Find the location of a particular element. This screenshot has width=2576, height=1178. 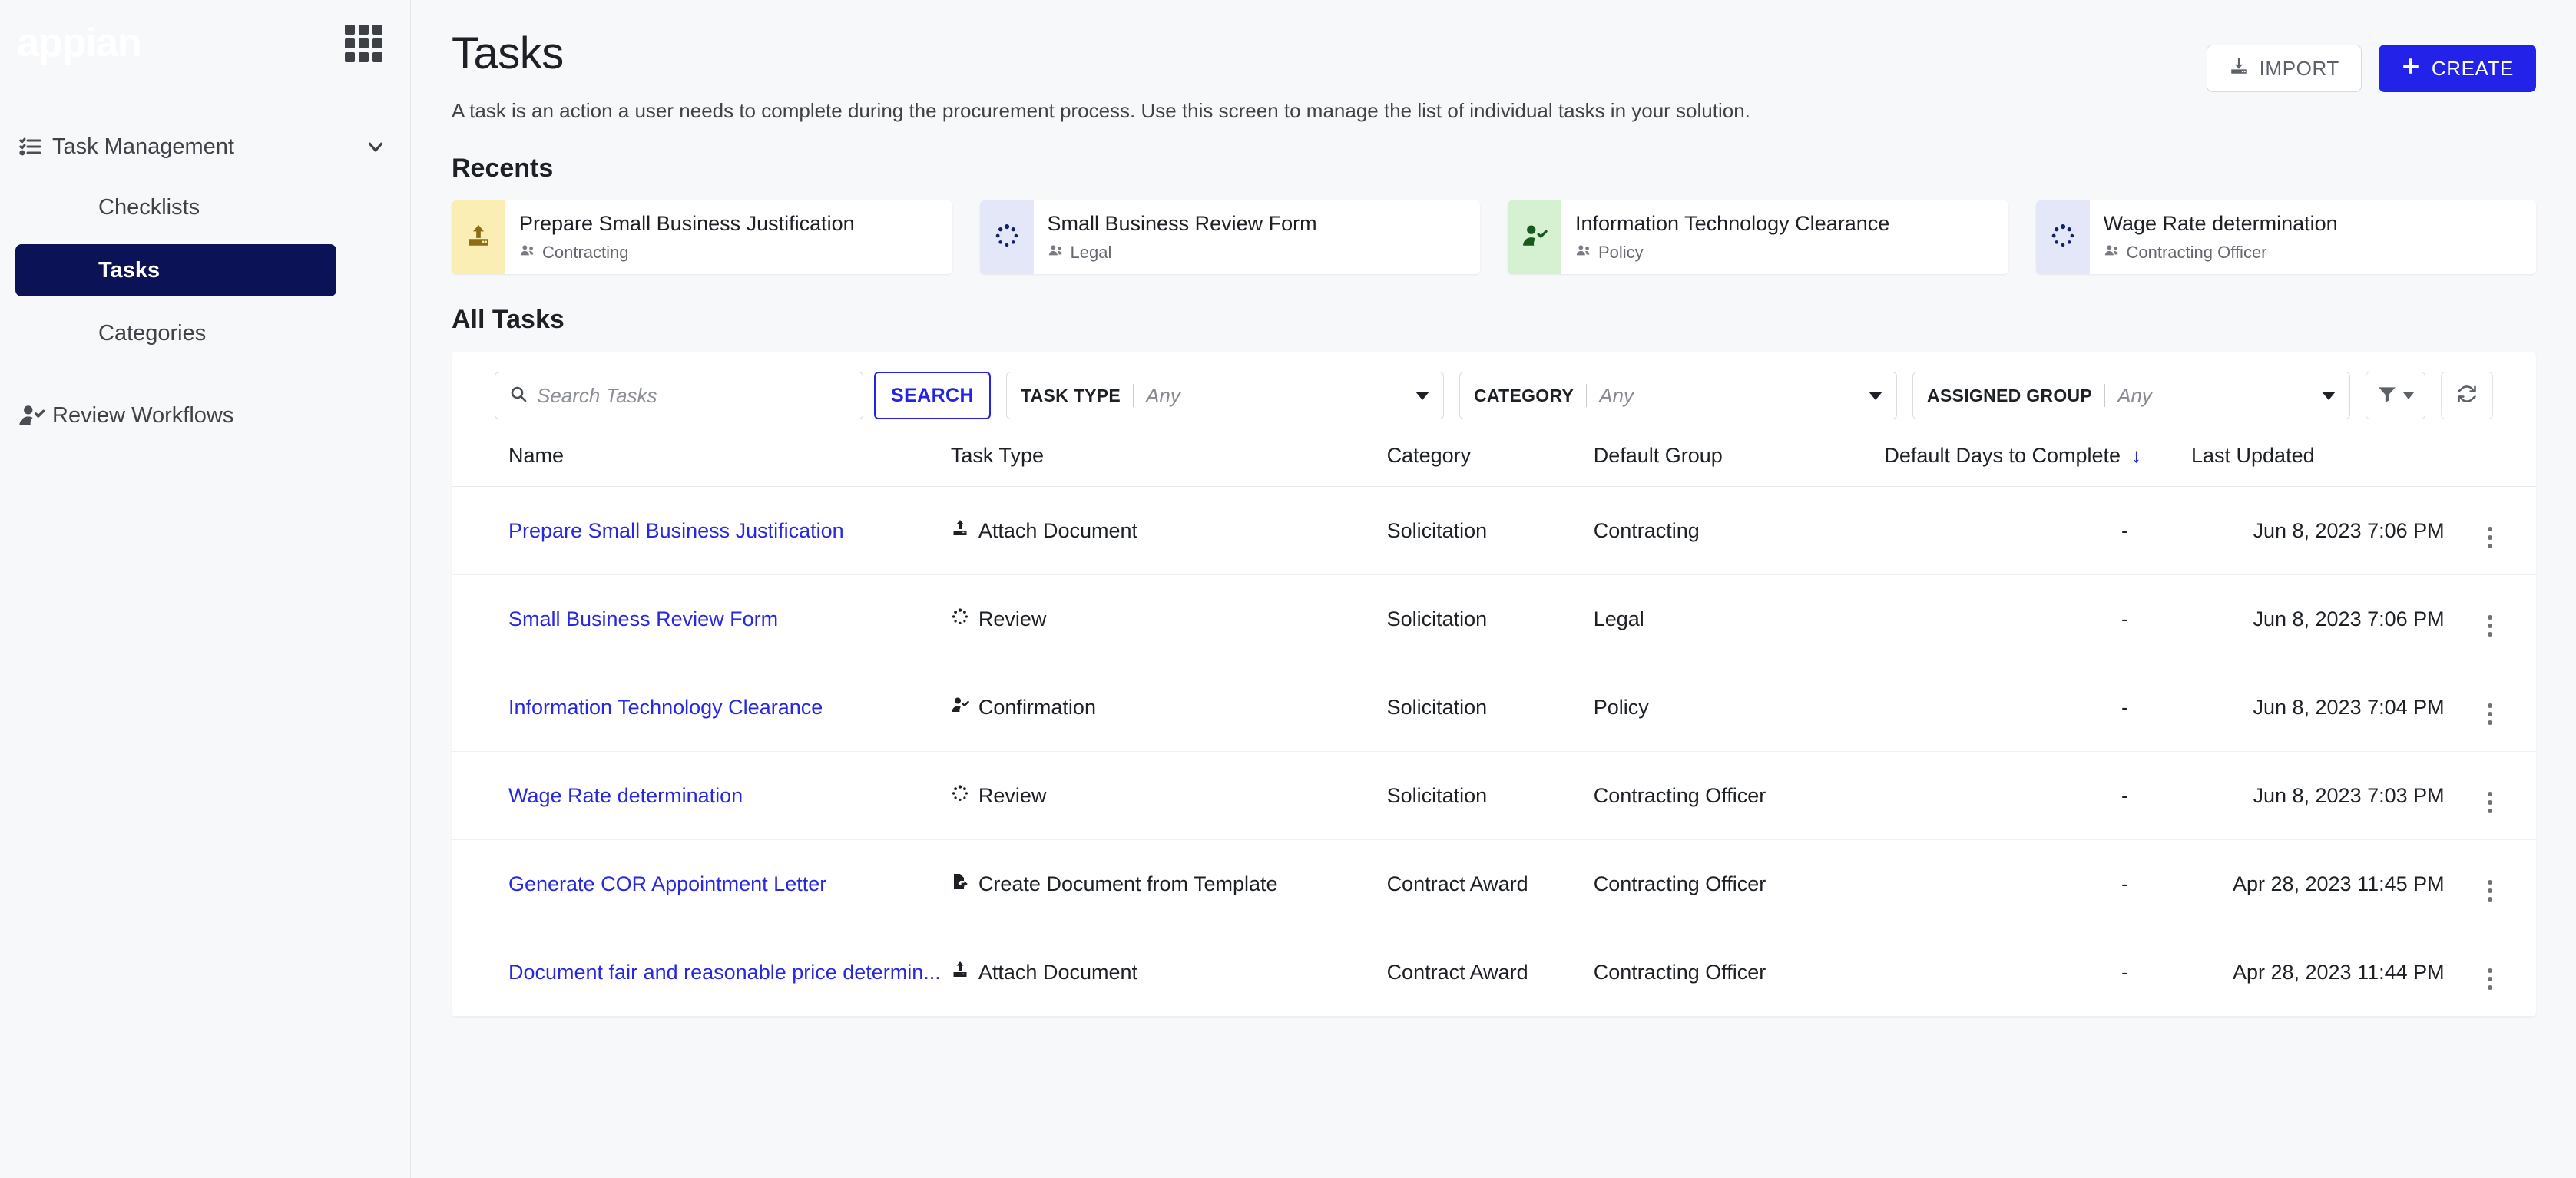

sidebar-item-checklists: Checklists is located at coordinates (175, 207).